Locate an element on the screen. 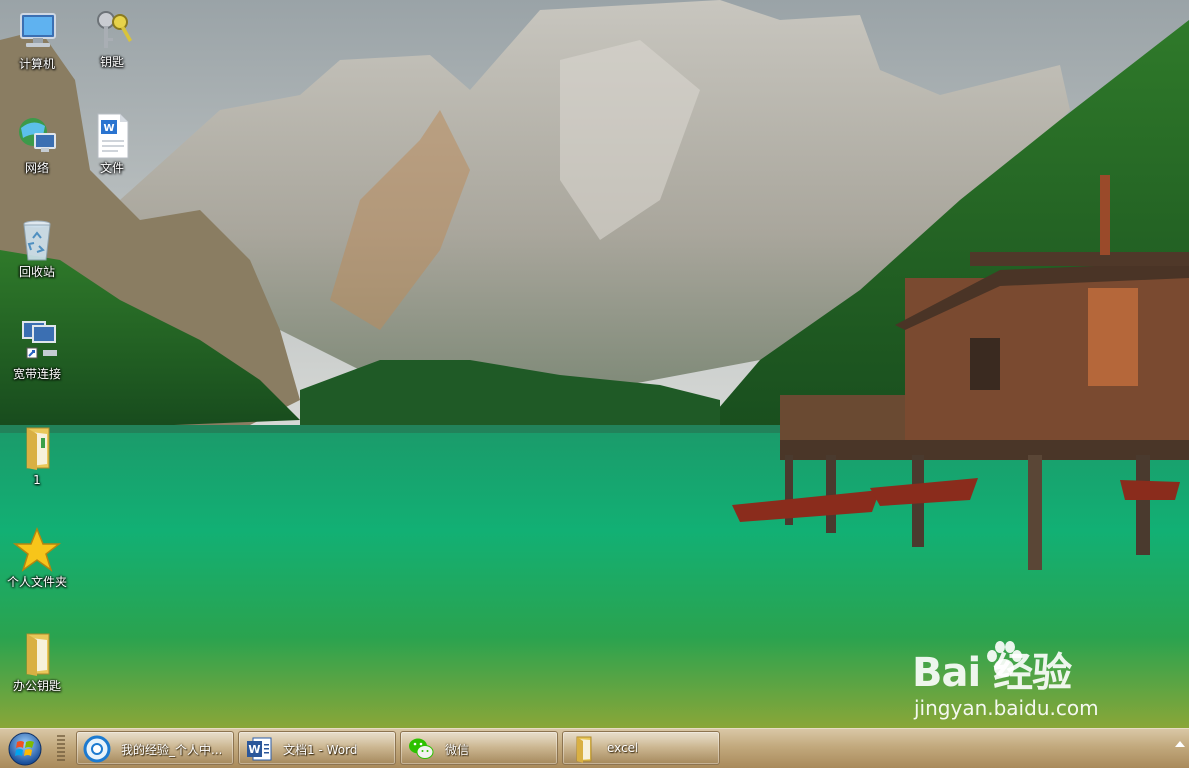  word-icon: W is located at coordinates (259, 749).